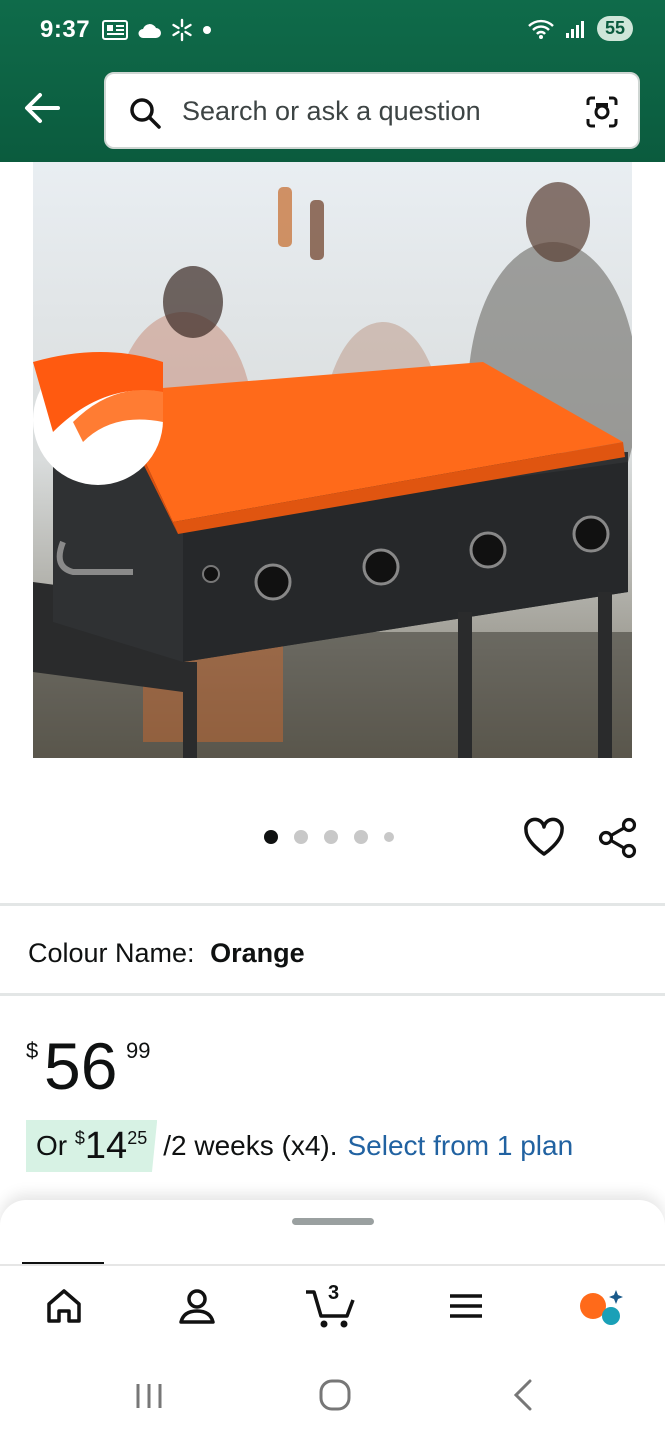 The width and height of the screenshot is (665, 1440). I want to click on colour-name-row: Colour Name: Orange, so click(166, 953).